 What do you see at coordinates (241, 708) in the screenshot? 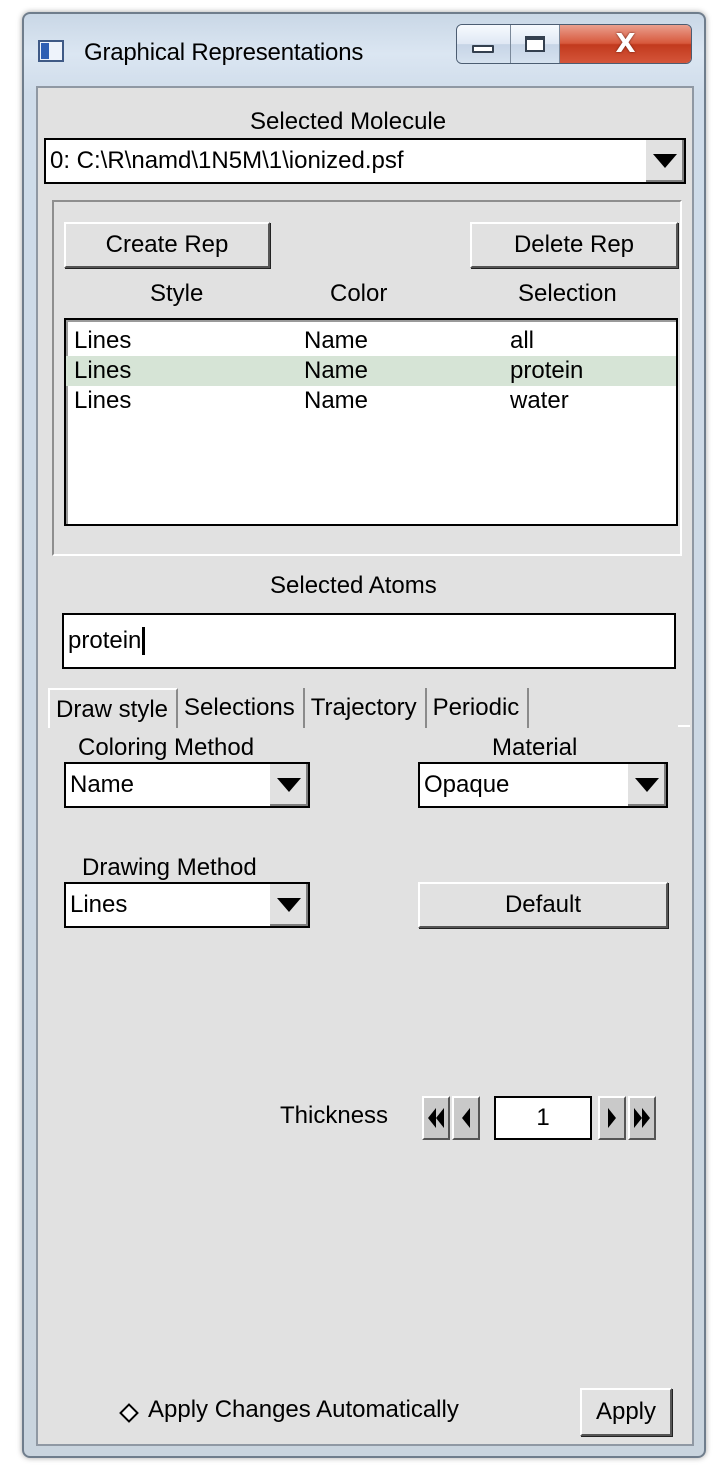
I see `tab-selections: Selections` at bounding box center [241, 708].